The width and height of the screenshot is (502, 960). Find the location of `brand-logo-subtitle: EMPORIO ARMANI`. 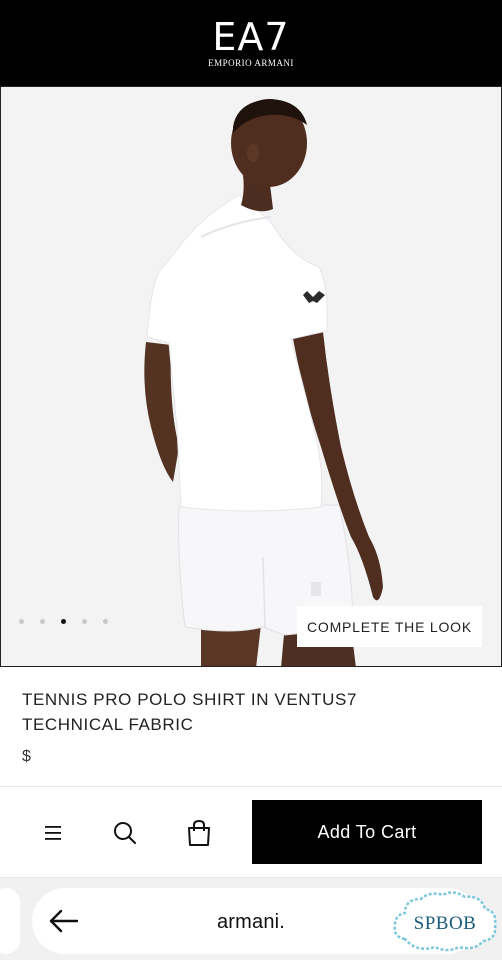

brand-logo-subtitle: EMPORIO ARMANI is located at coordinates (251, 63).